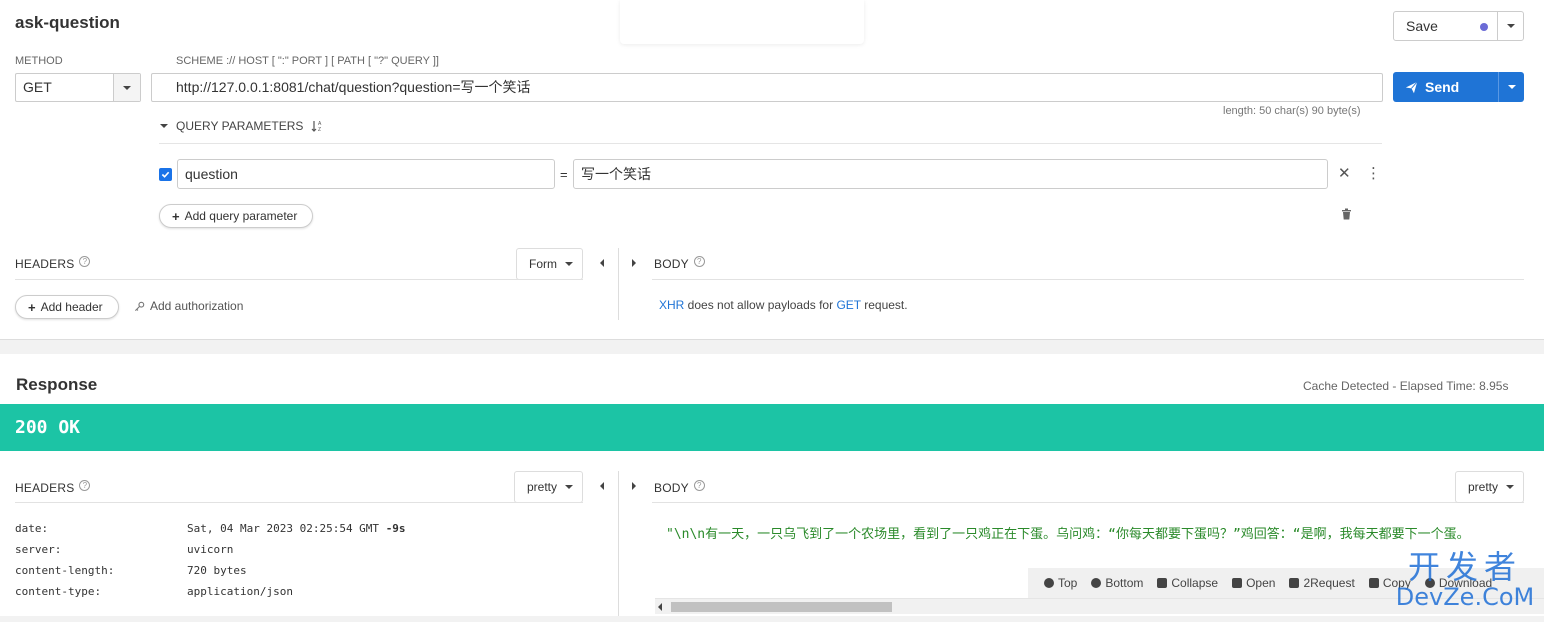 The width and height of the screenshot is (1544, 622). Describe the element at coordinates (32, 307) in the screenshot. I see `plus-icon: +` at that location.